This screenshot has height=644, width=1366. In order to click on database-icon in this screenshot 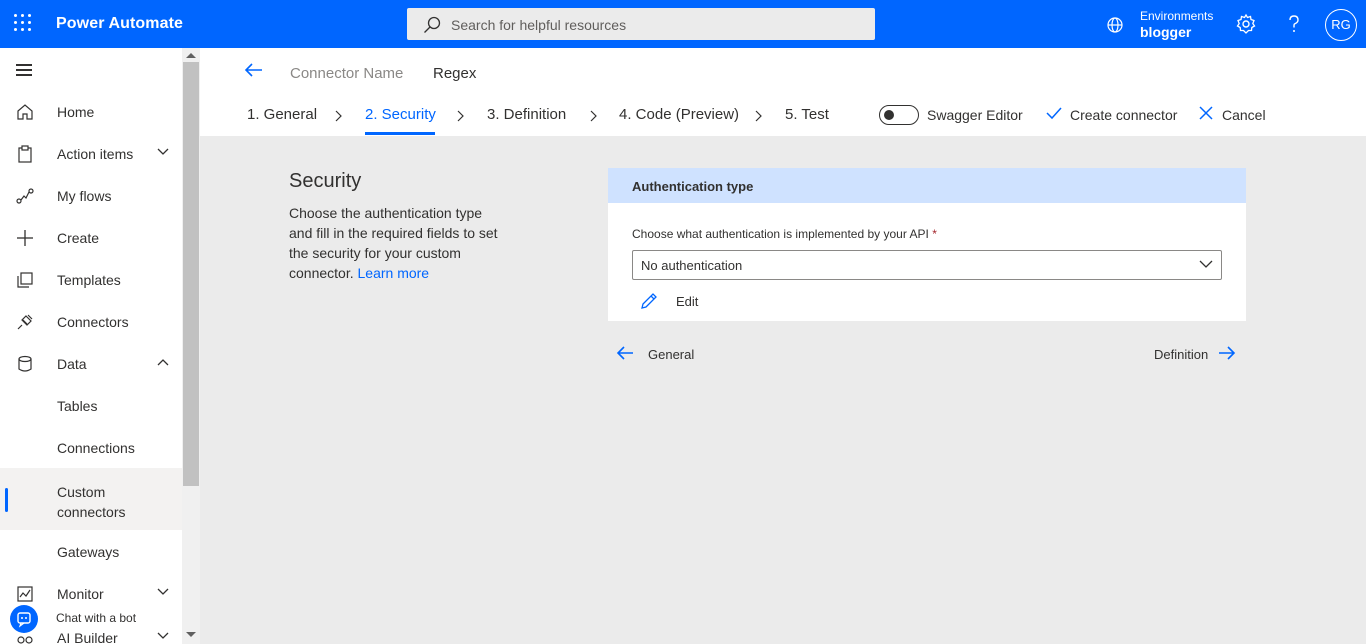, I will do `click(25, 363)`.